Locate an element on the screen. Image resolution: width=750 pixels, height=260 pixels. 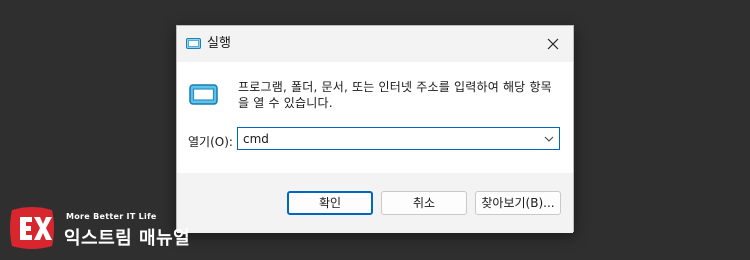
dropdown-button is located at coordinates (549, 138).